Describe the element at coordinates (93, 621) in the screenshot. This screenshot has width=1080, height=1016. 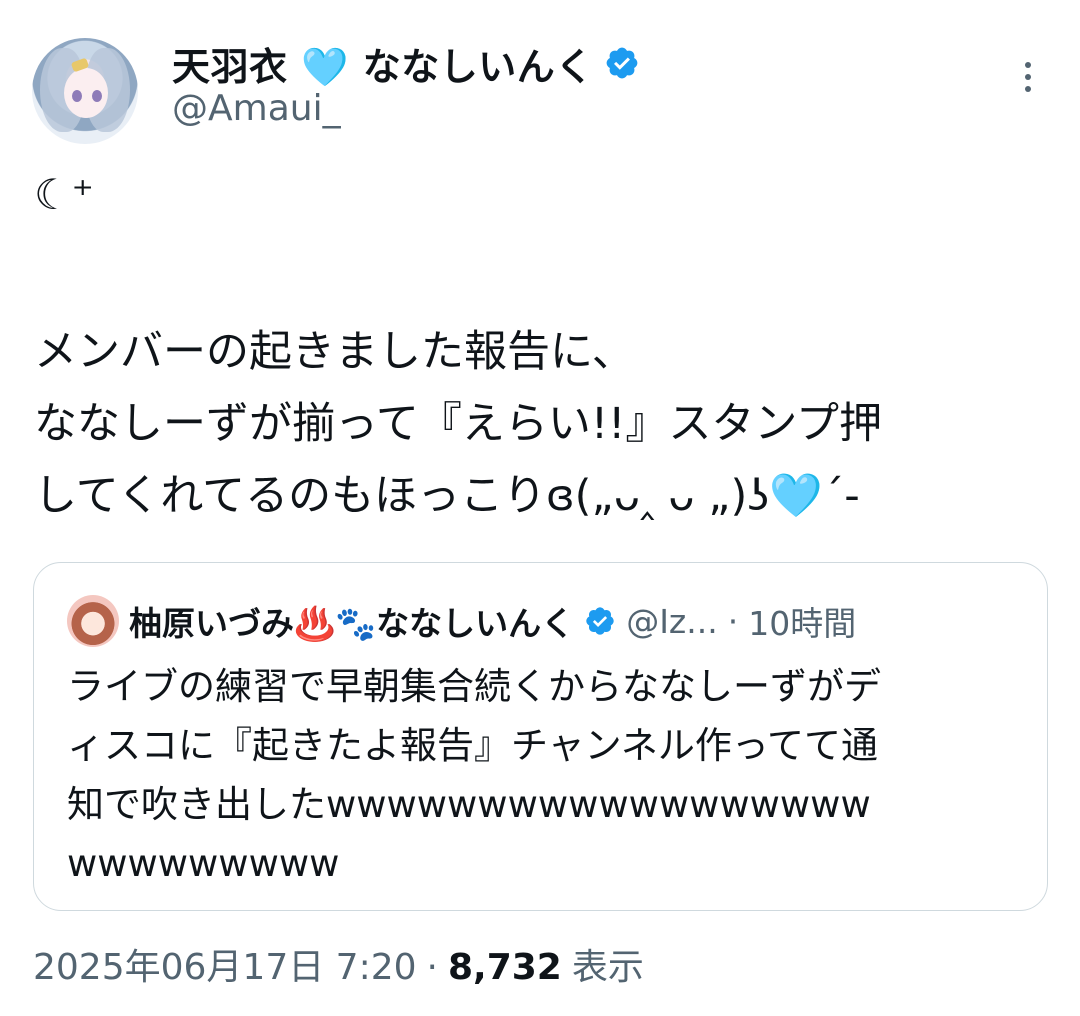
I see `quoted-author-avatar` at that location.